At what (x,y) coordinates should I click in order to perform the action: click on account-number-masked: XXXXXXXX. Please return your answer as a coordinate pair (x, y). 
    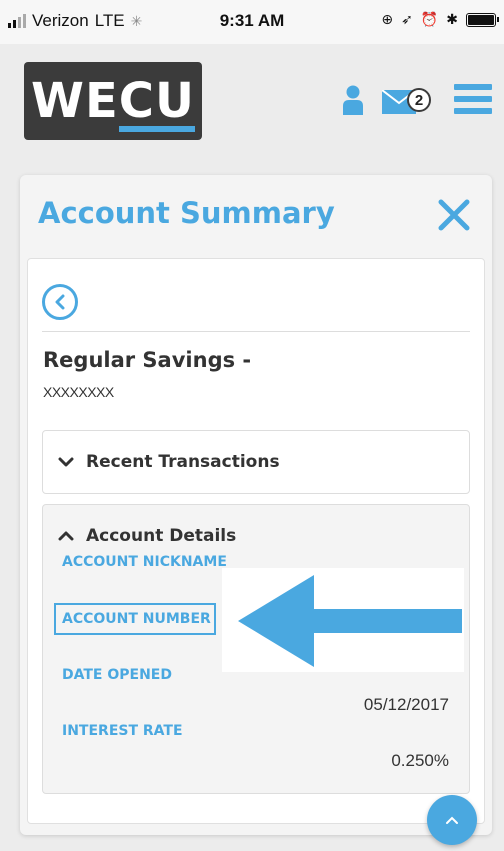
    Looking at the image, I should click on (78, 392).